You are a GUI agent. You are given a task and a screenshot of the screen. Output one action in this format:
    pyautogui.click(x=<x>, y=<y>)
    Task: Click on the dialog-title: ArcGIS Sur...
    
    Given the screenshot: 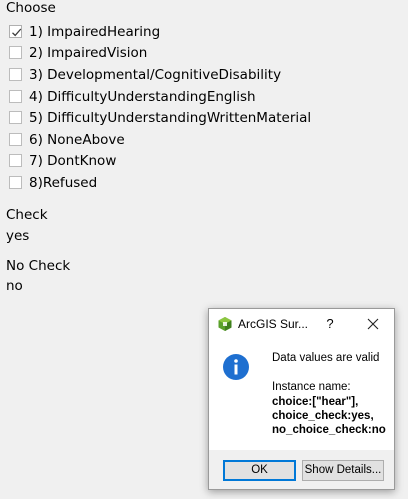 What is the action you would take?
    pyautogui.click(x=273, y=324)
    